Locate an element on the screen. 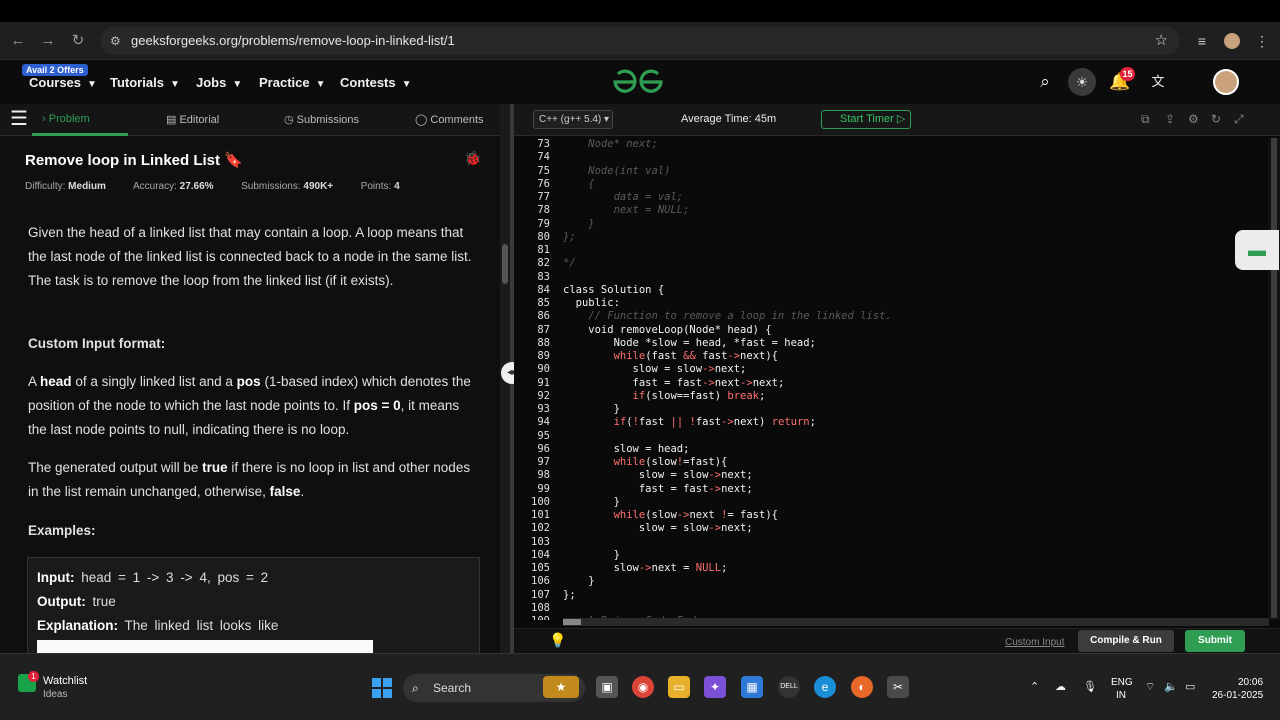  code-line: 108 is located at coordinates (890, 608).